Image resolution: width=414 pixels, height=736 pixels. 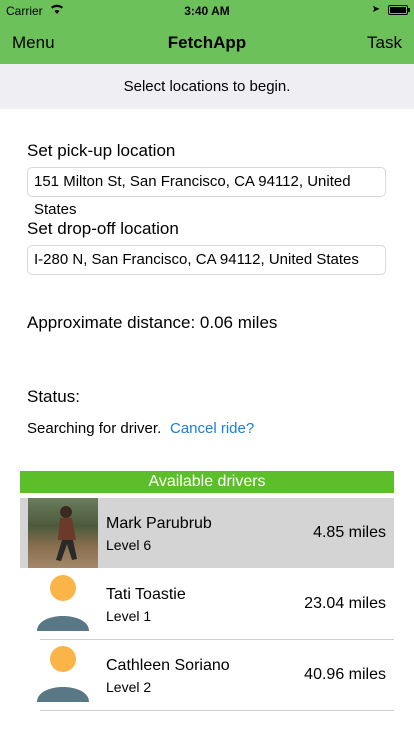 I want to click on battery-icon, so click(x=399, y=10).